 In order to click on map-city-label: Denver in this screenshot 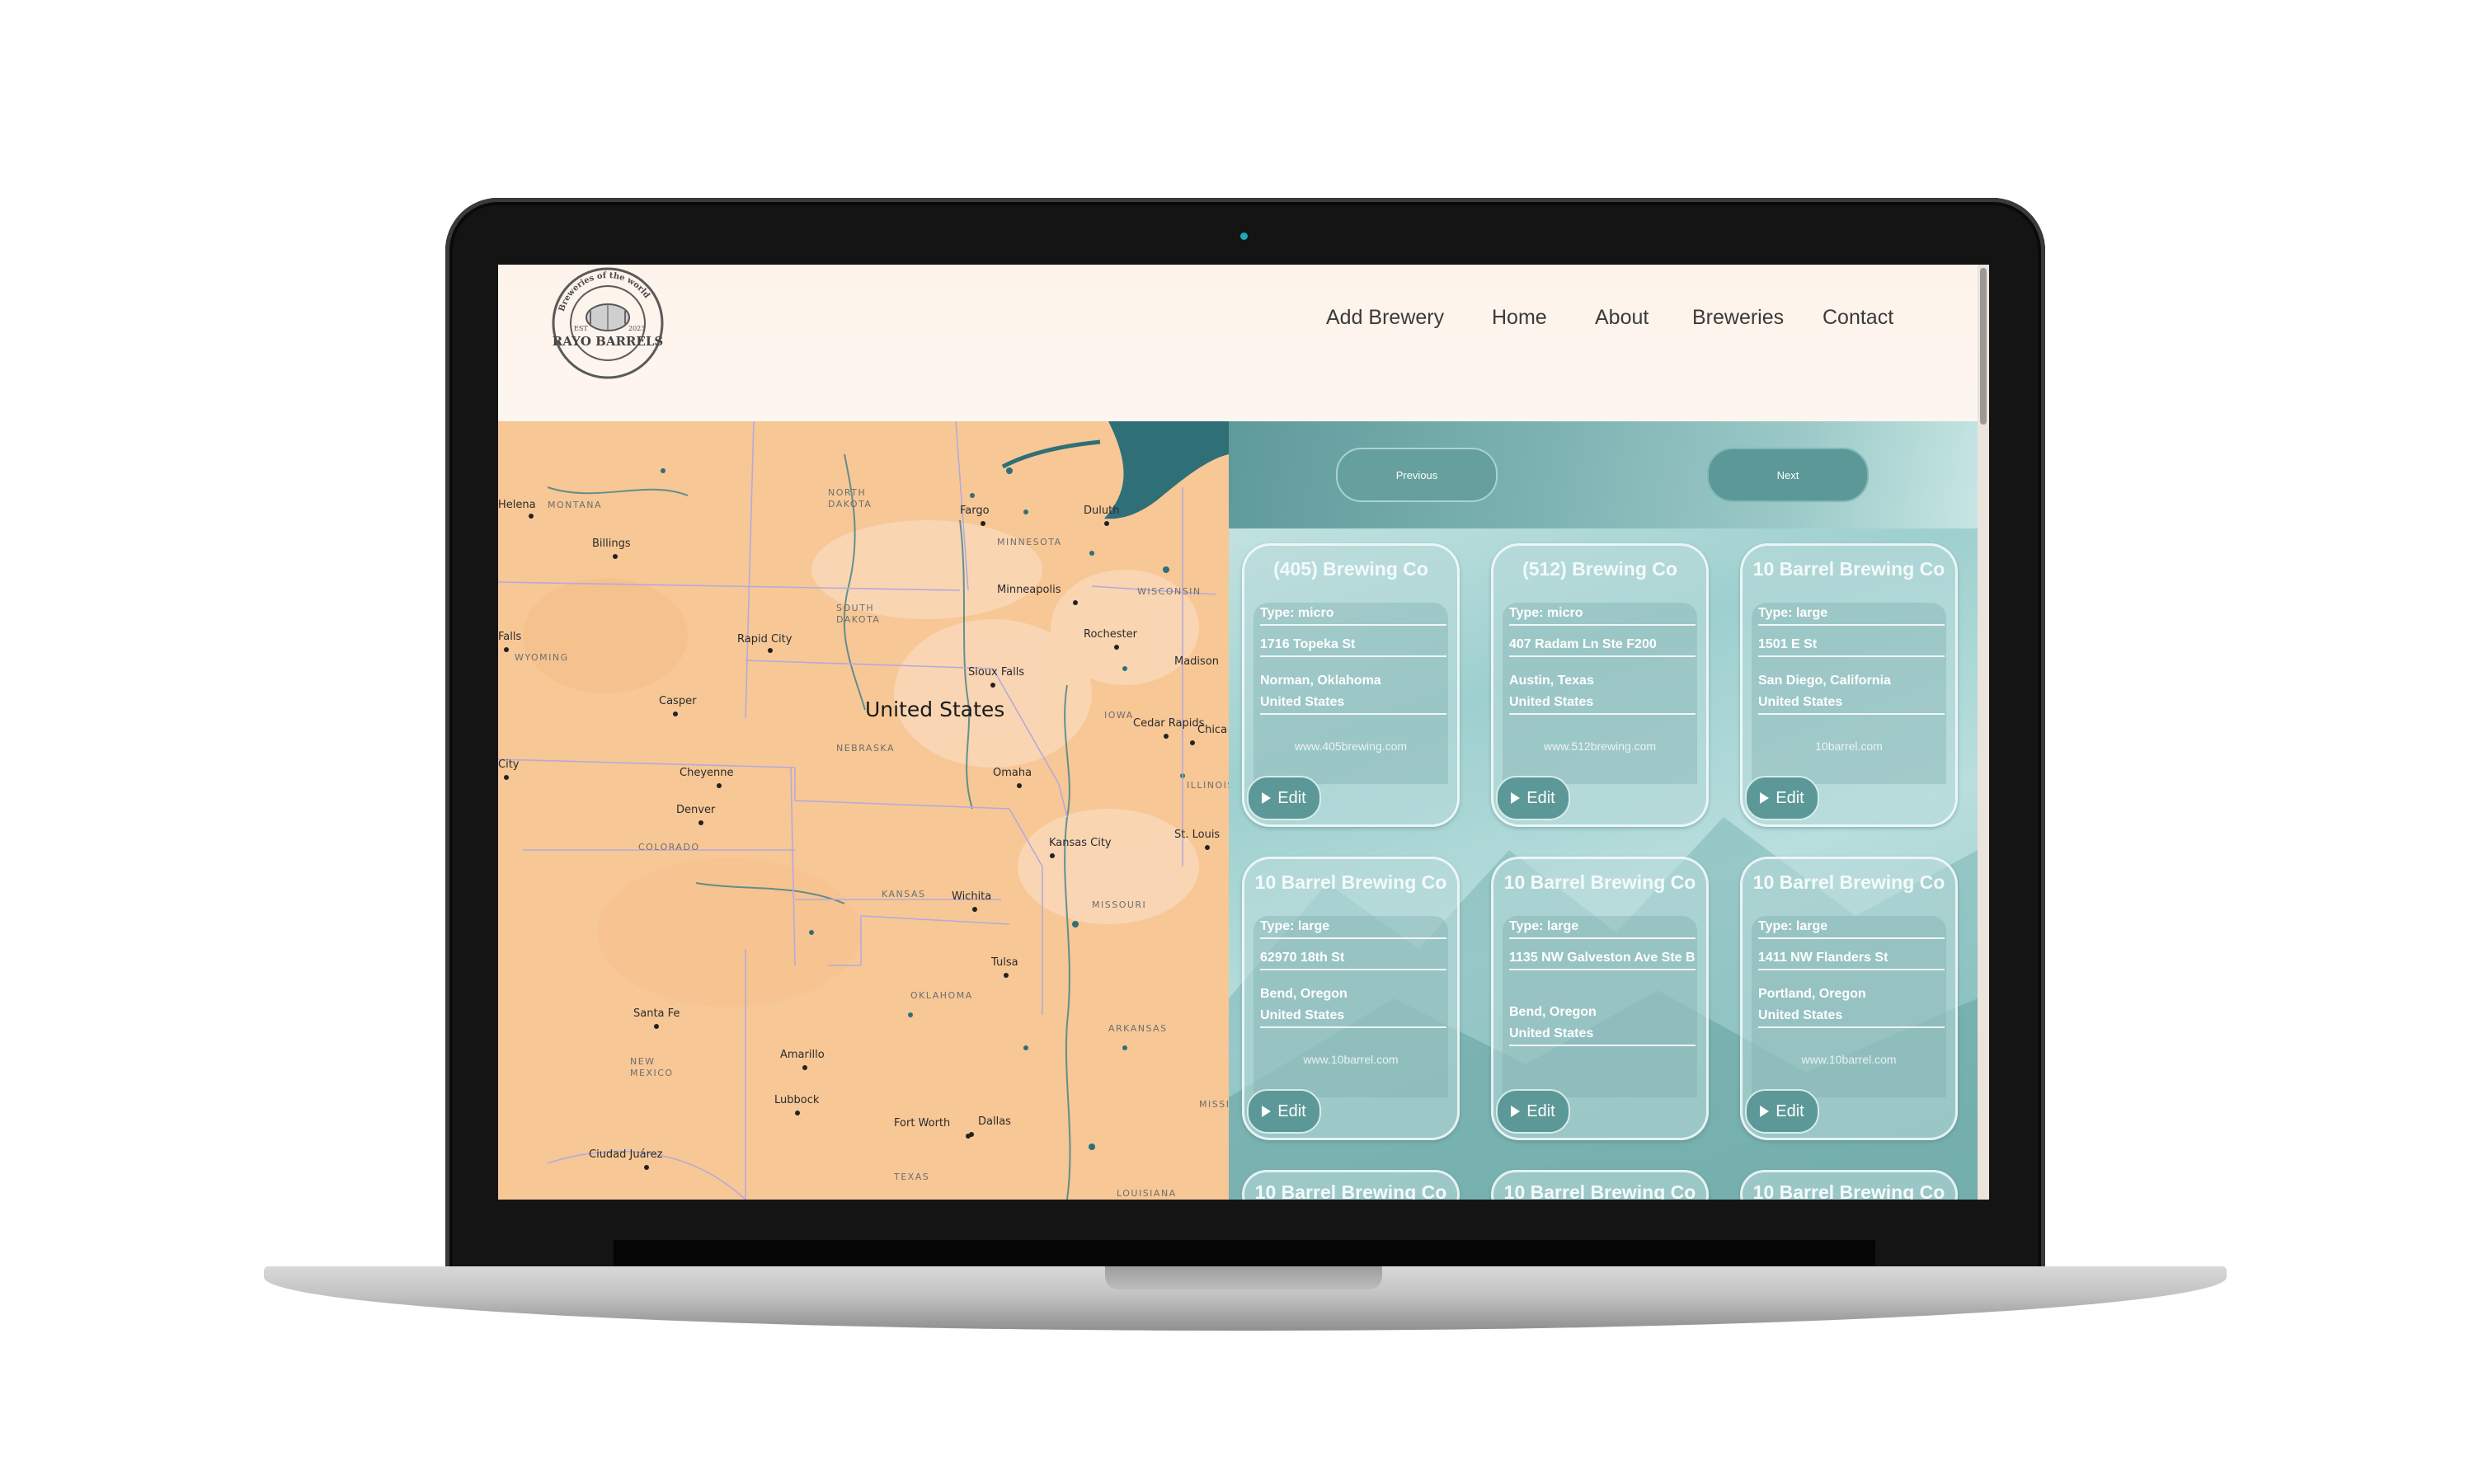, I will do `click(696, 810)`.